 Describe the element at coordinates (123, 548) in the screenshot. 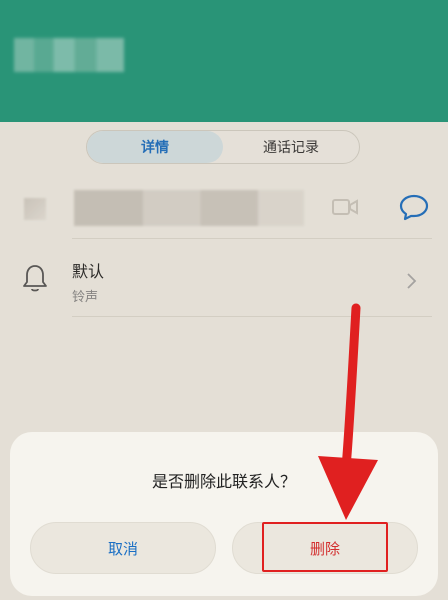

I see `cancel-button: 取消` at that location.